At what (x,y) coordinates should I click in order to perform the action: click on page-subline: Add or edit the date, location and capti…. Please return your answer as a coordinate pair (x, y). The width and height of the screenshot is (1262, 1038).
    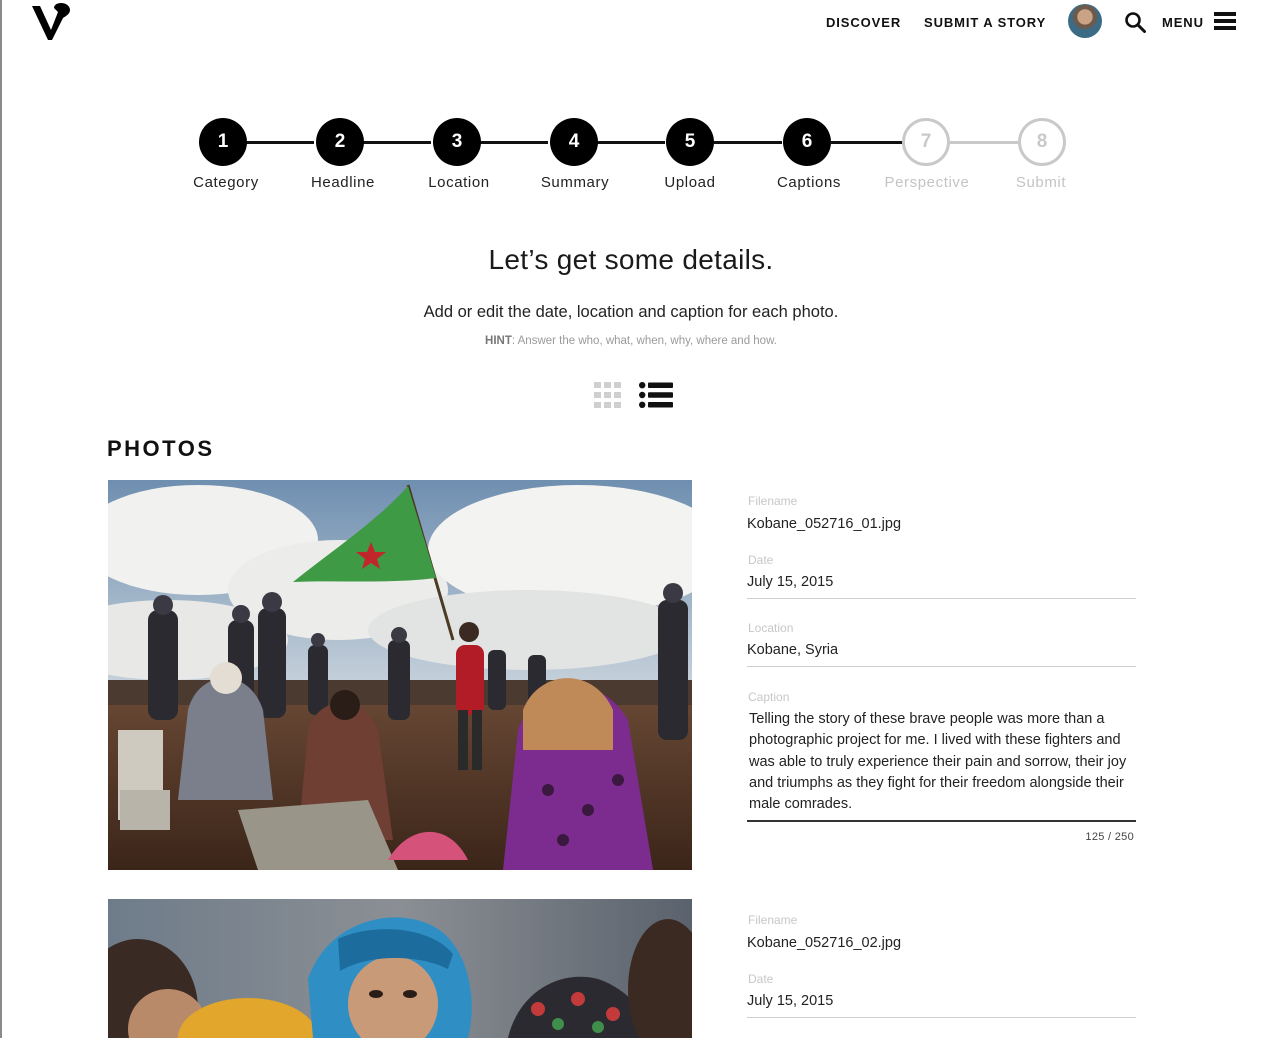
    Looking at the image, I should click on (631, 312).